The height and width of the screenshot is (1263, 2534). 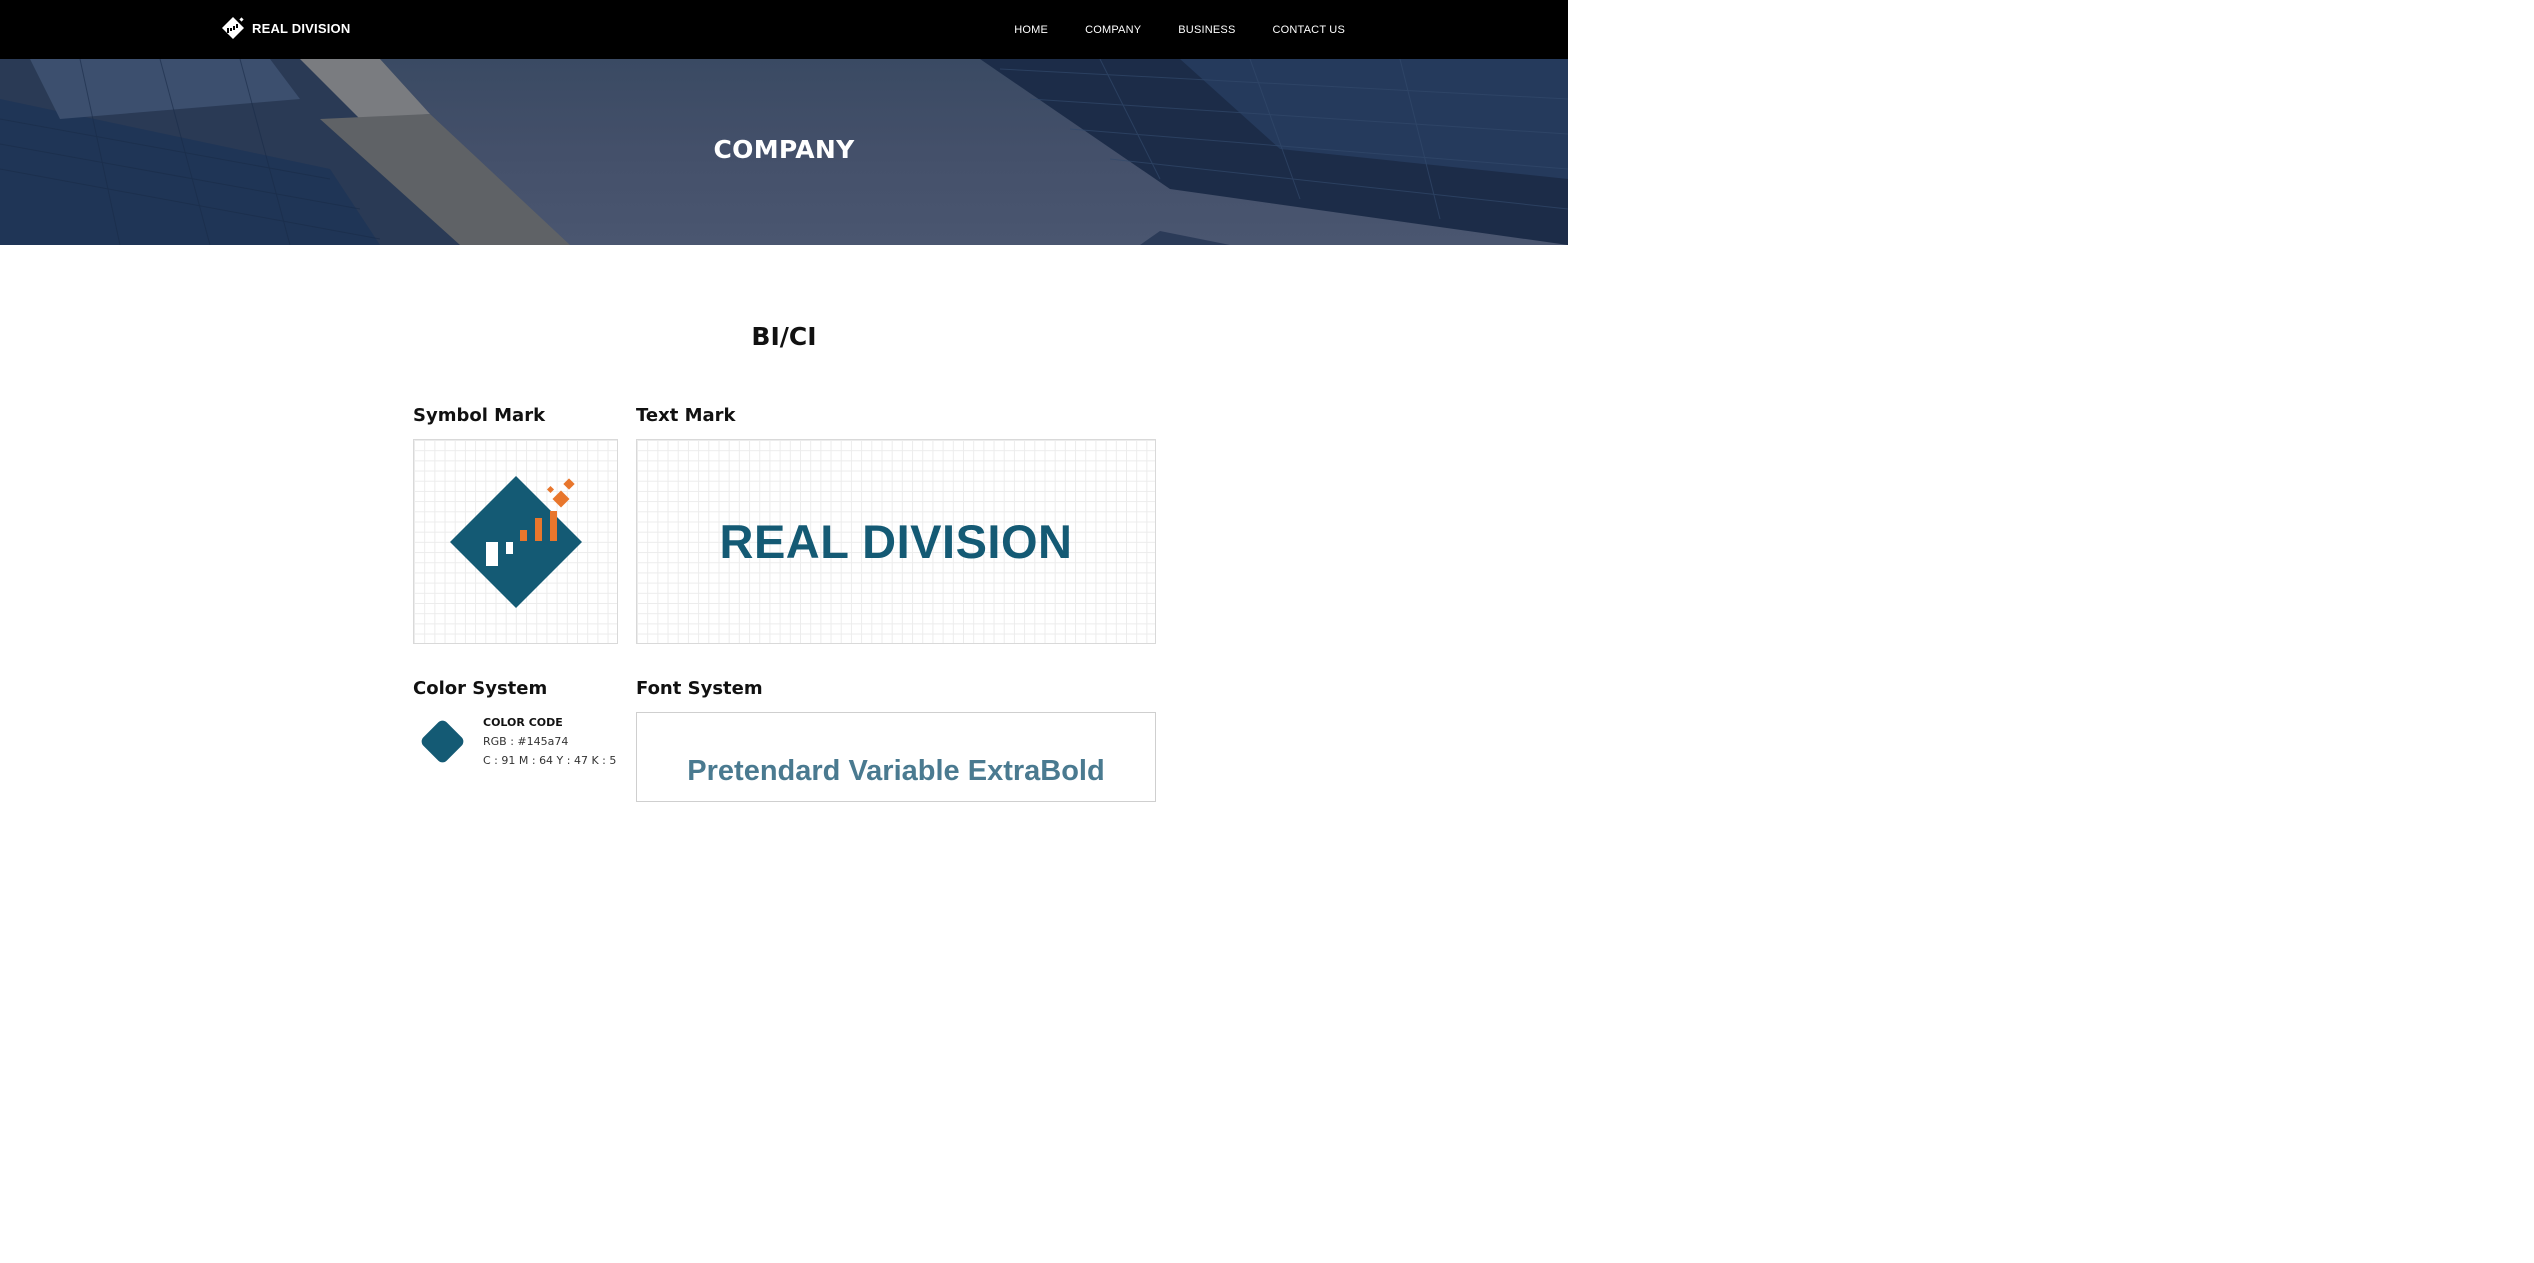 What do you see at coordinates (699, 688) in the screenshot?
I see `font-system-label: Font System` at bounding box center [699, 688].